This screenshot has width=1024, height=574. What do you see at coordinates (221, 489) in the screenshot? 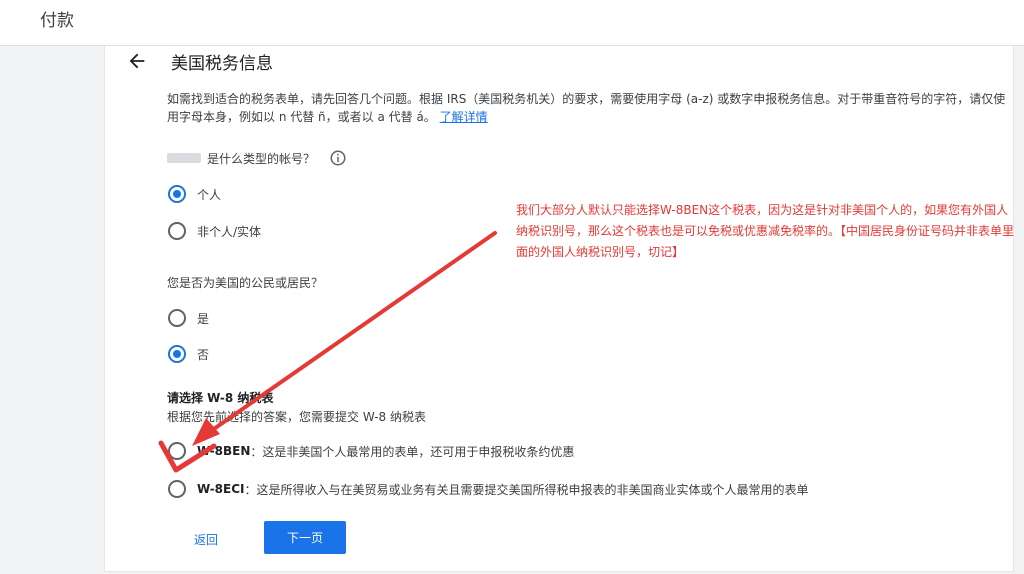
I see `form-code: W-8ECI` at bounding box center [221, 489].